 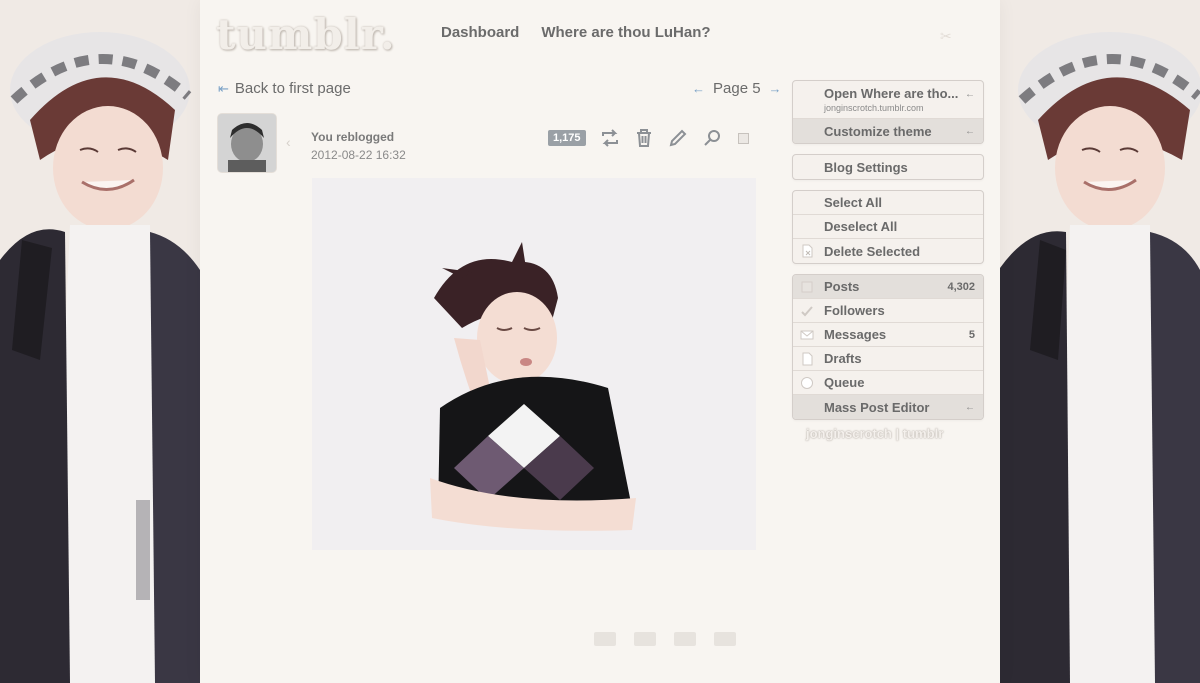 What do you see at coordinates (853, 202) in the screenshot?
I see `select-all-label: Select All` at bounding box center [853, 202].